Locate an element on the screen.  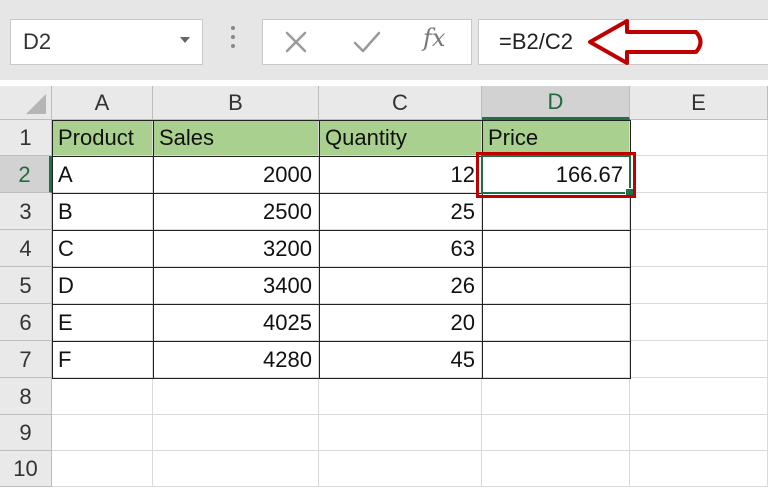
cell-c3: 25 is located at coordinates (400, 211).